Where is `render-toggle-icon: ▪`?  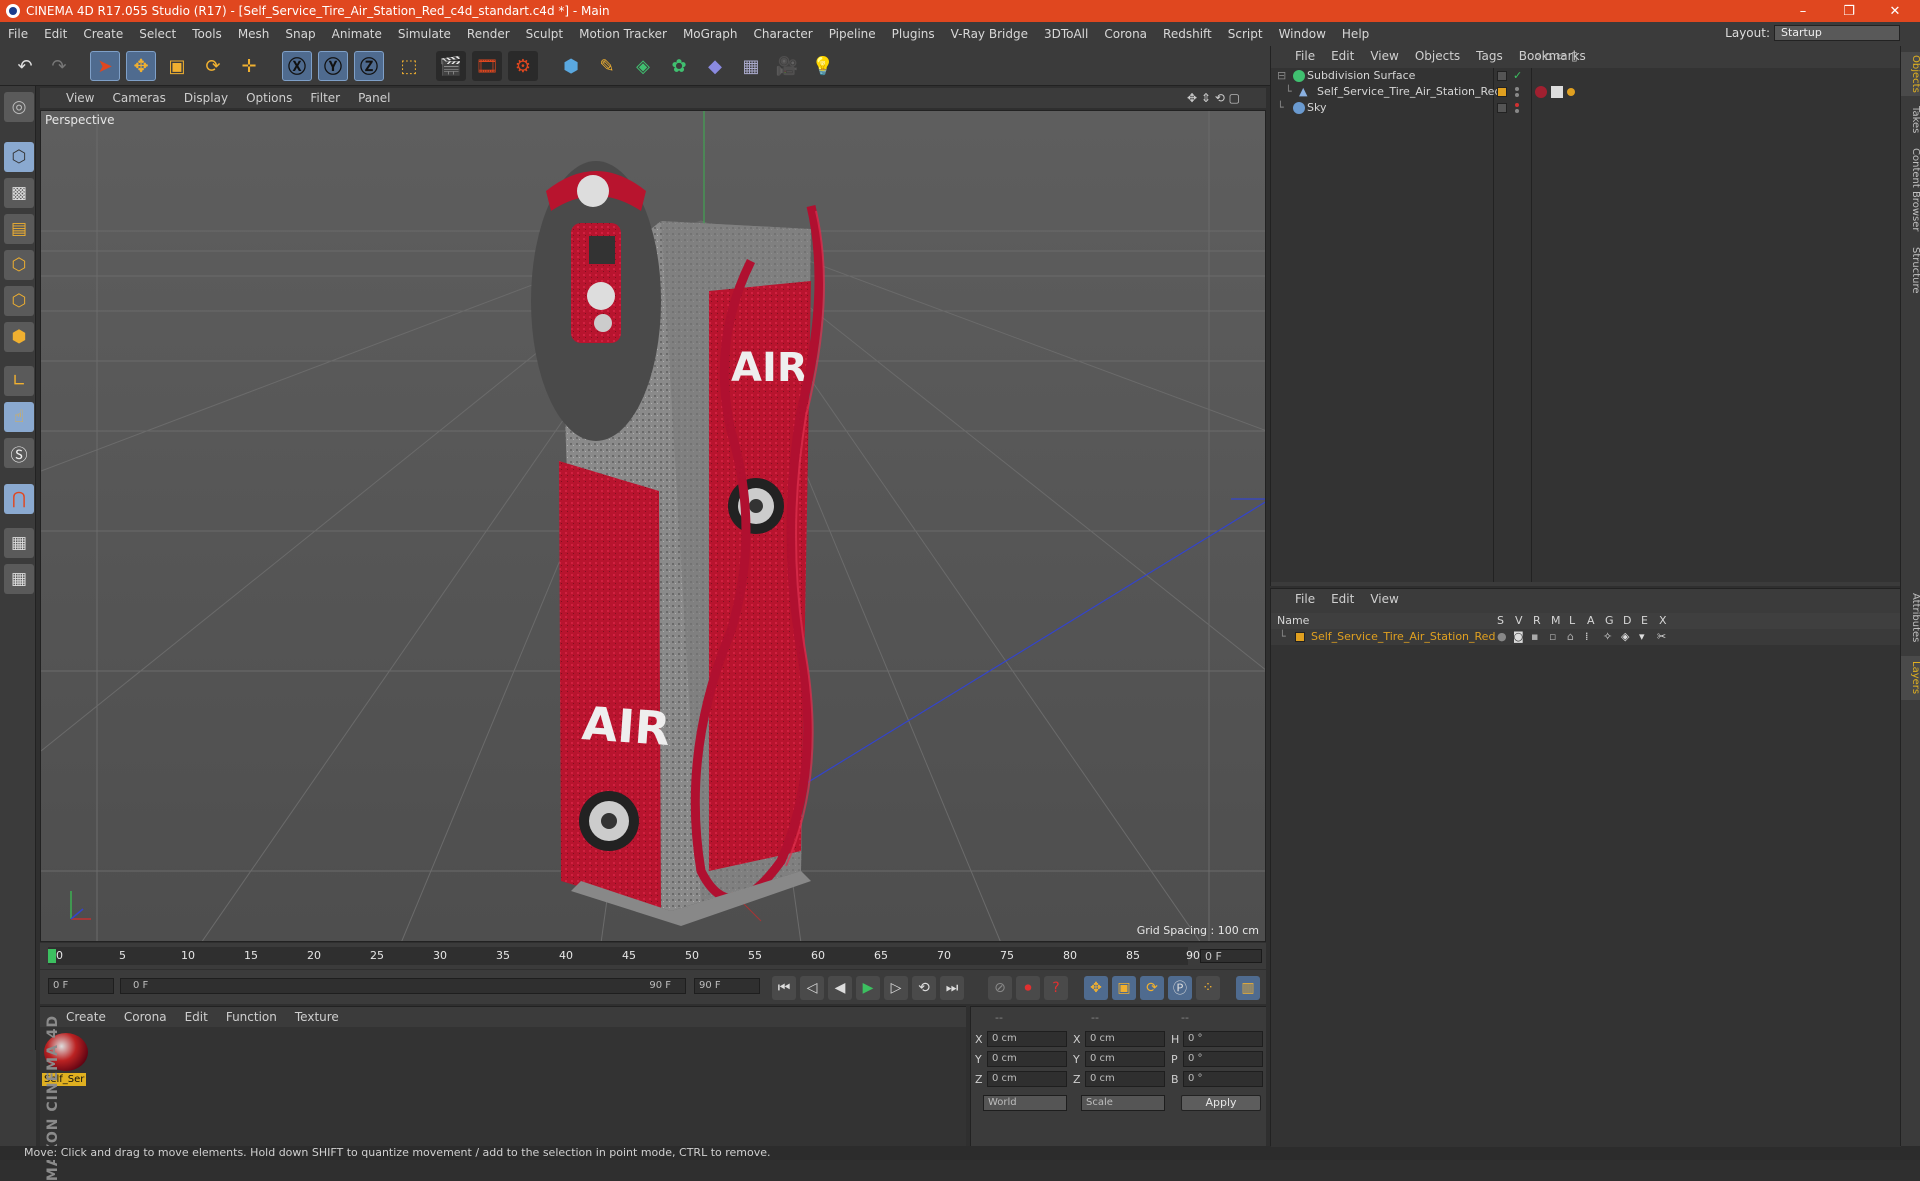 render-toggle-icon: ▪ is located at coordinates (1534, 637).